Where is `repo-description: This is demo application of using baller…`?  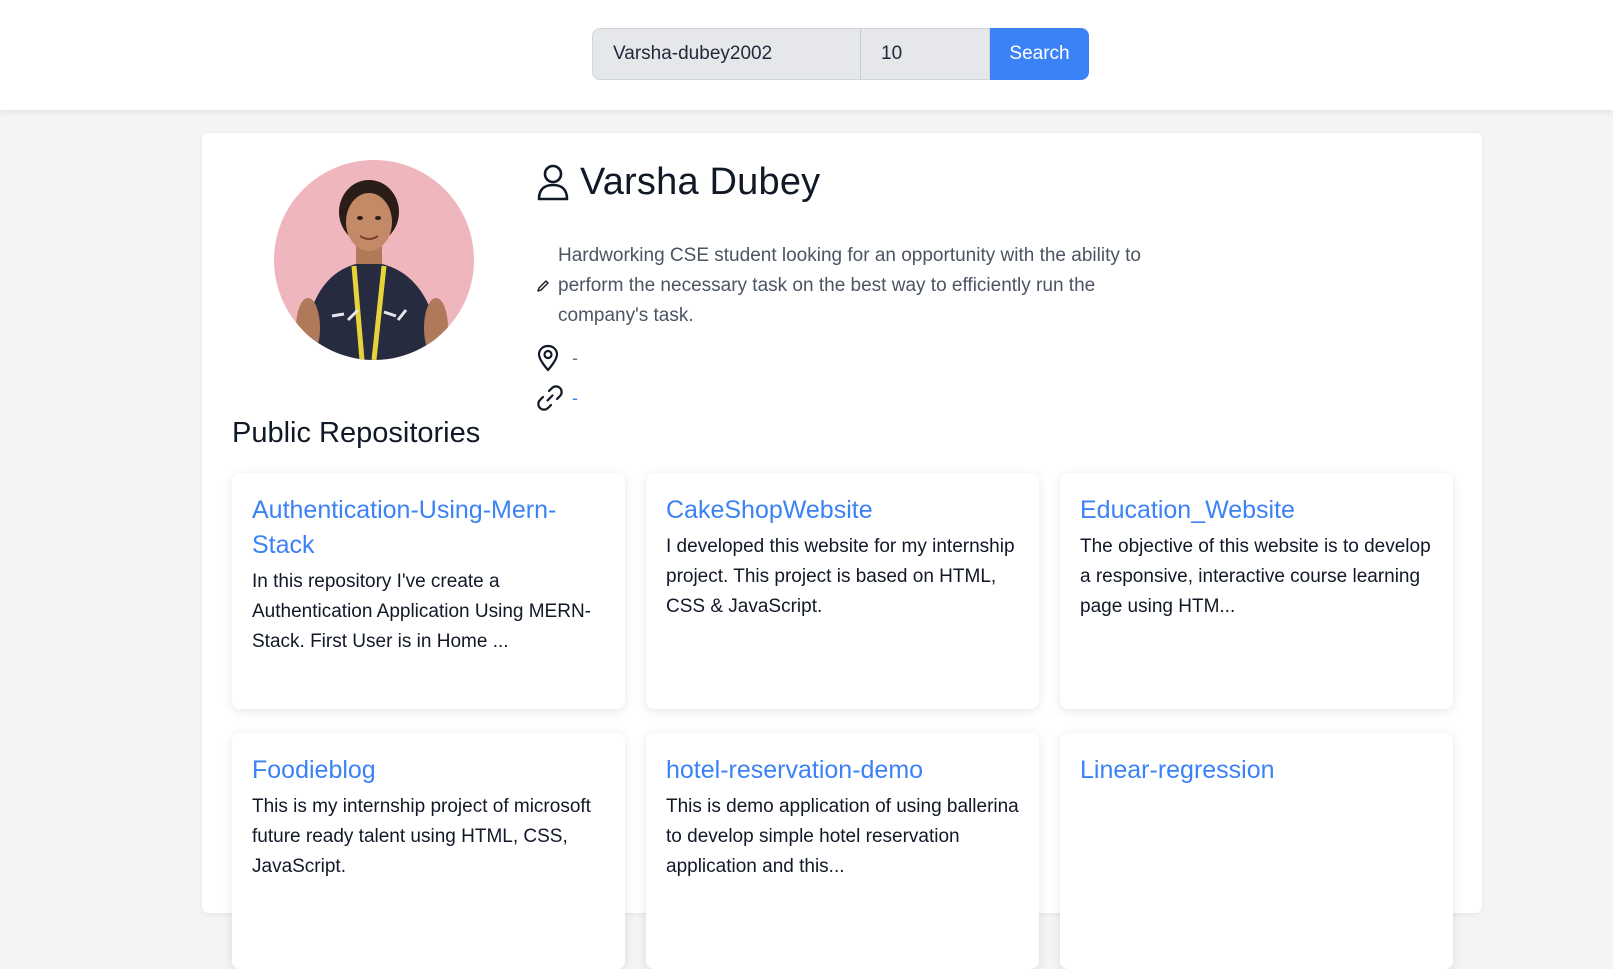 repo-description: This is demo application of using baller… is located at coordinates (842, 836).